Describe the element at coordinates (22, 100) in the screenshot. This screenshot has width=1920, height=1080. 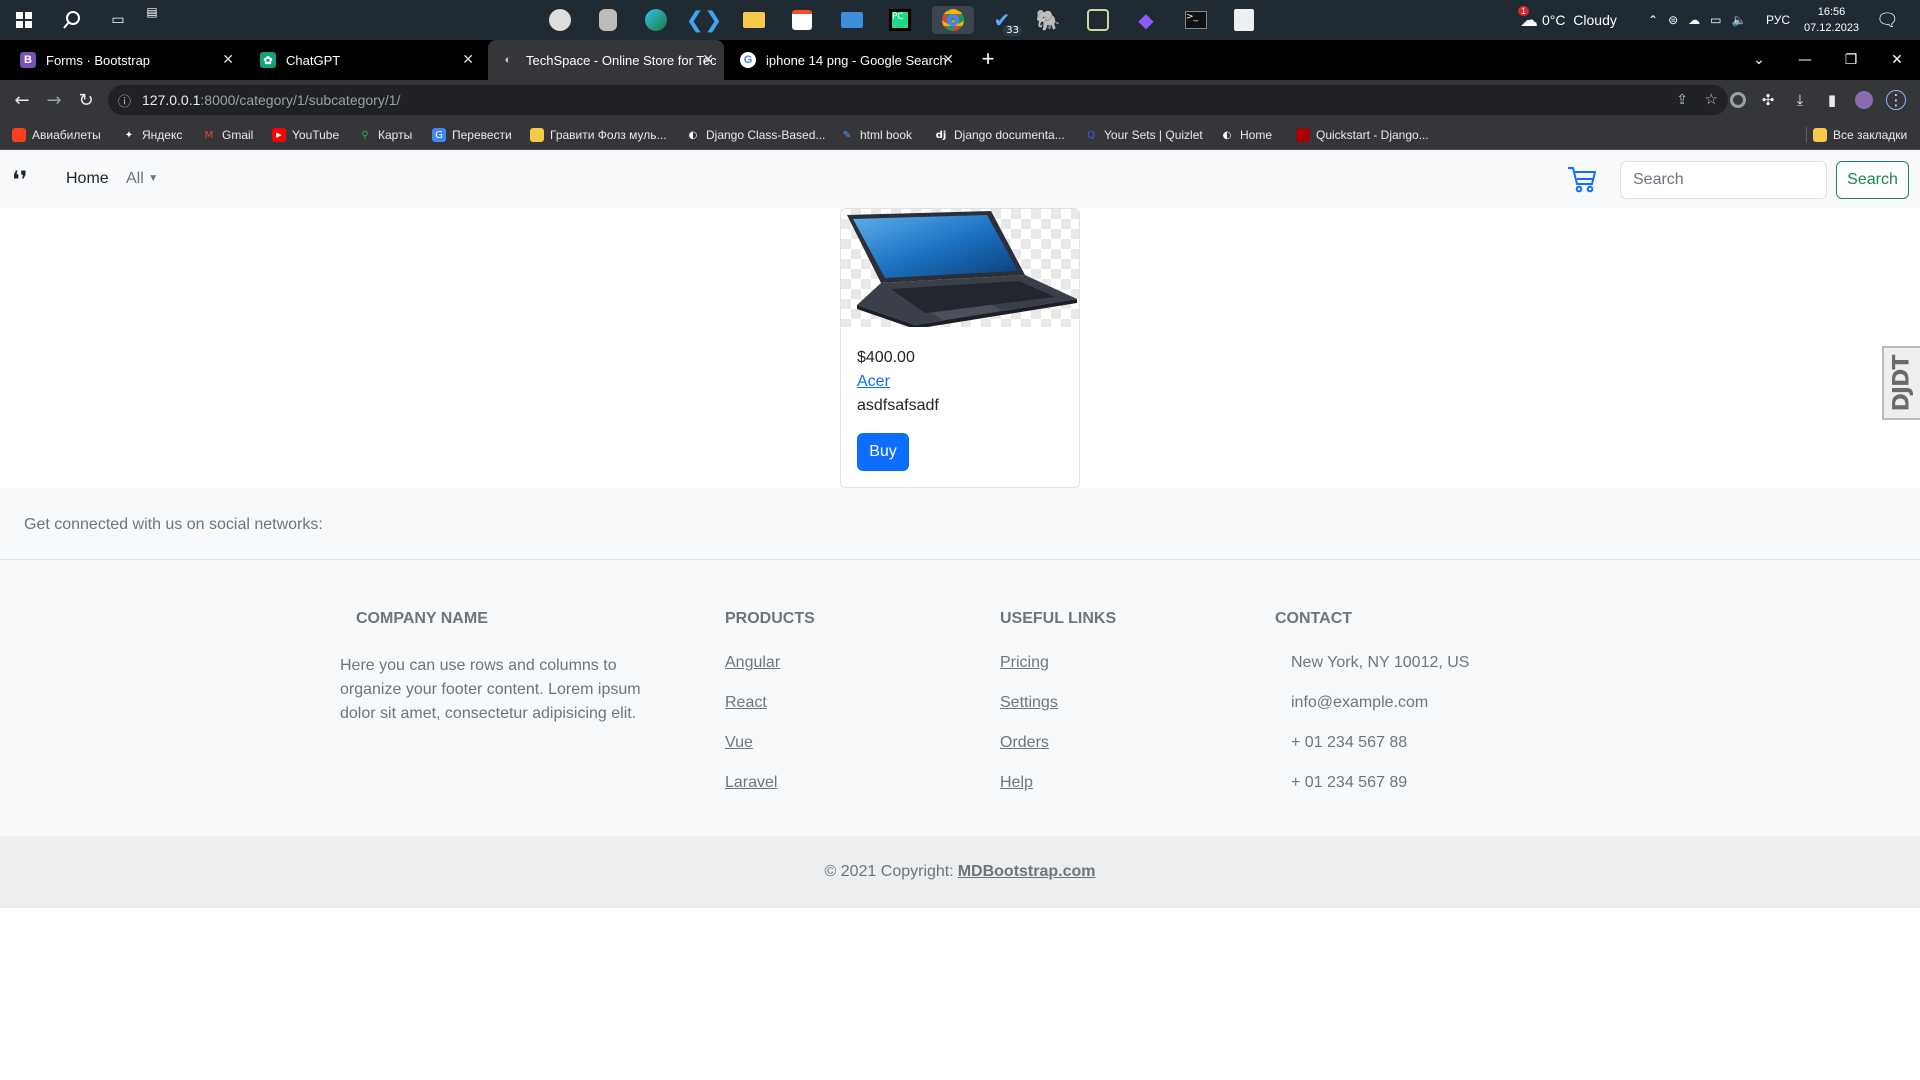
I see `back-icon: ←` at that location.